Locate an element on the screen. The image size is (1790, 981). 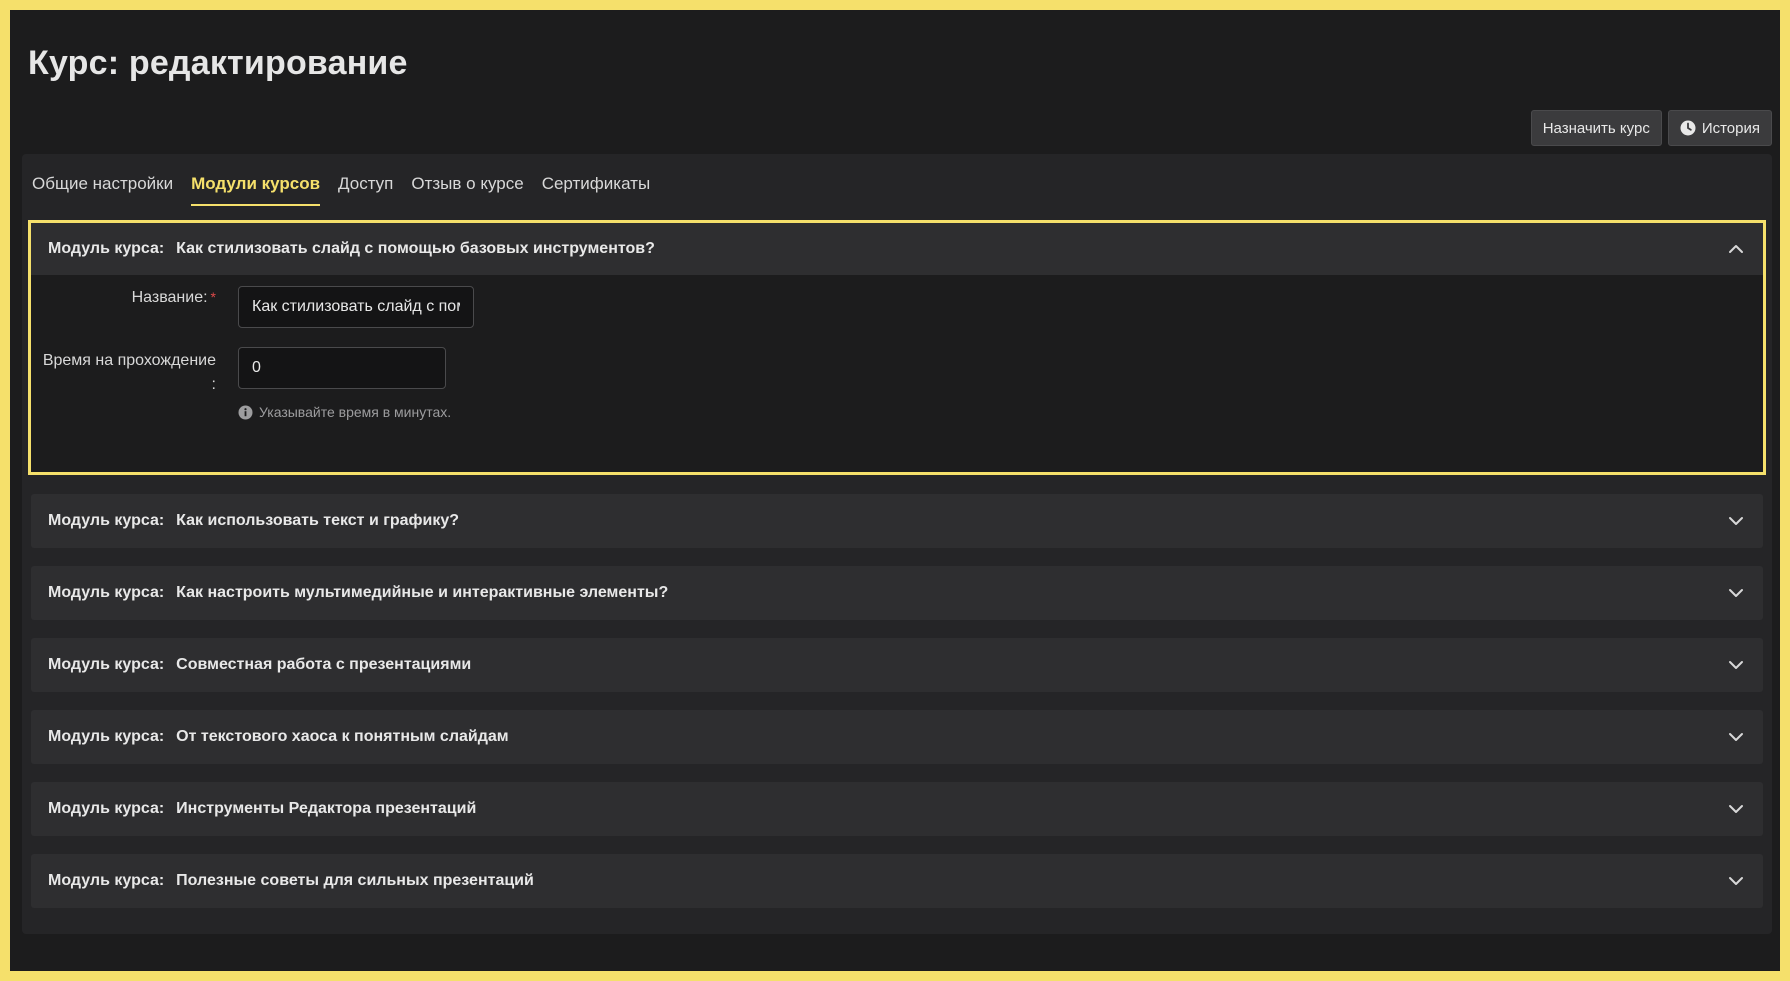
module-title: Как использовать текст и графику? is located at coordinates (318, 520).